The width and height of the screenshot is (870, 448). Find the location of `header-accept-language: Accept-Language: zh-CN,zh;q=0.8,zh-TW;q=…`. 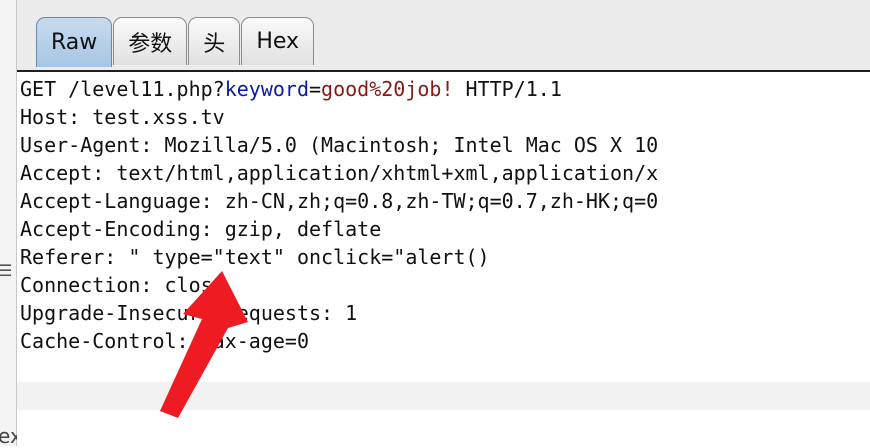

header-accept-language: Accept-Language: zh-CN,zh;q=0.8,zh-TW;q=… is located at coordinates (339, 201).